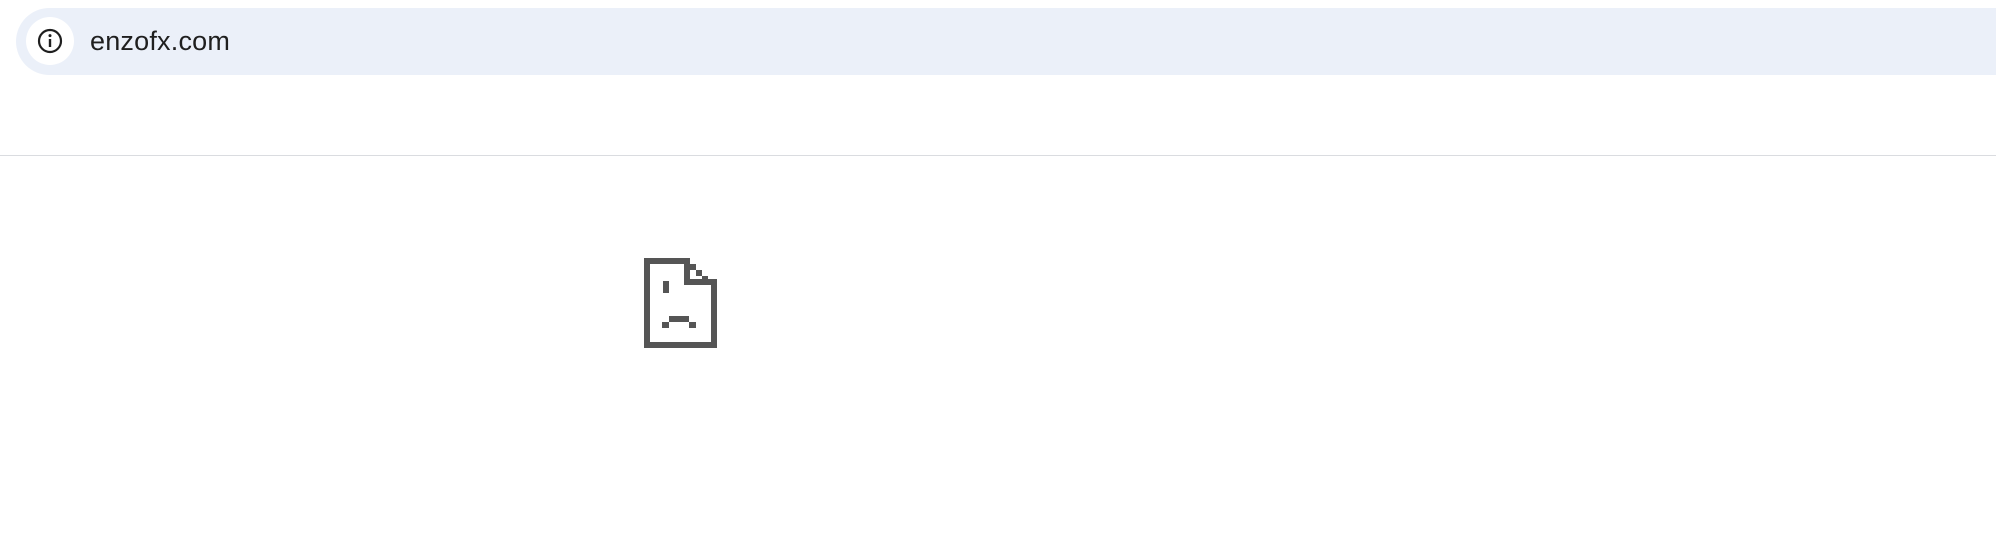  Describe the element at coordinates (680, 303) in the screenshot. I see `sad-page-icon` at that location.